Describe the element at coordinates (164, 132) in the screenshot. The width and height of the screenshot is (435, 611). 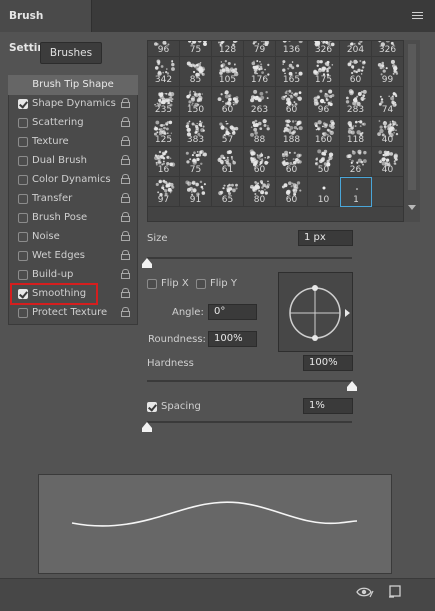
I see `brush-preset: 125` at that location.